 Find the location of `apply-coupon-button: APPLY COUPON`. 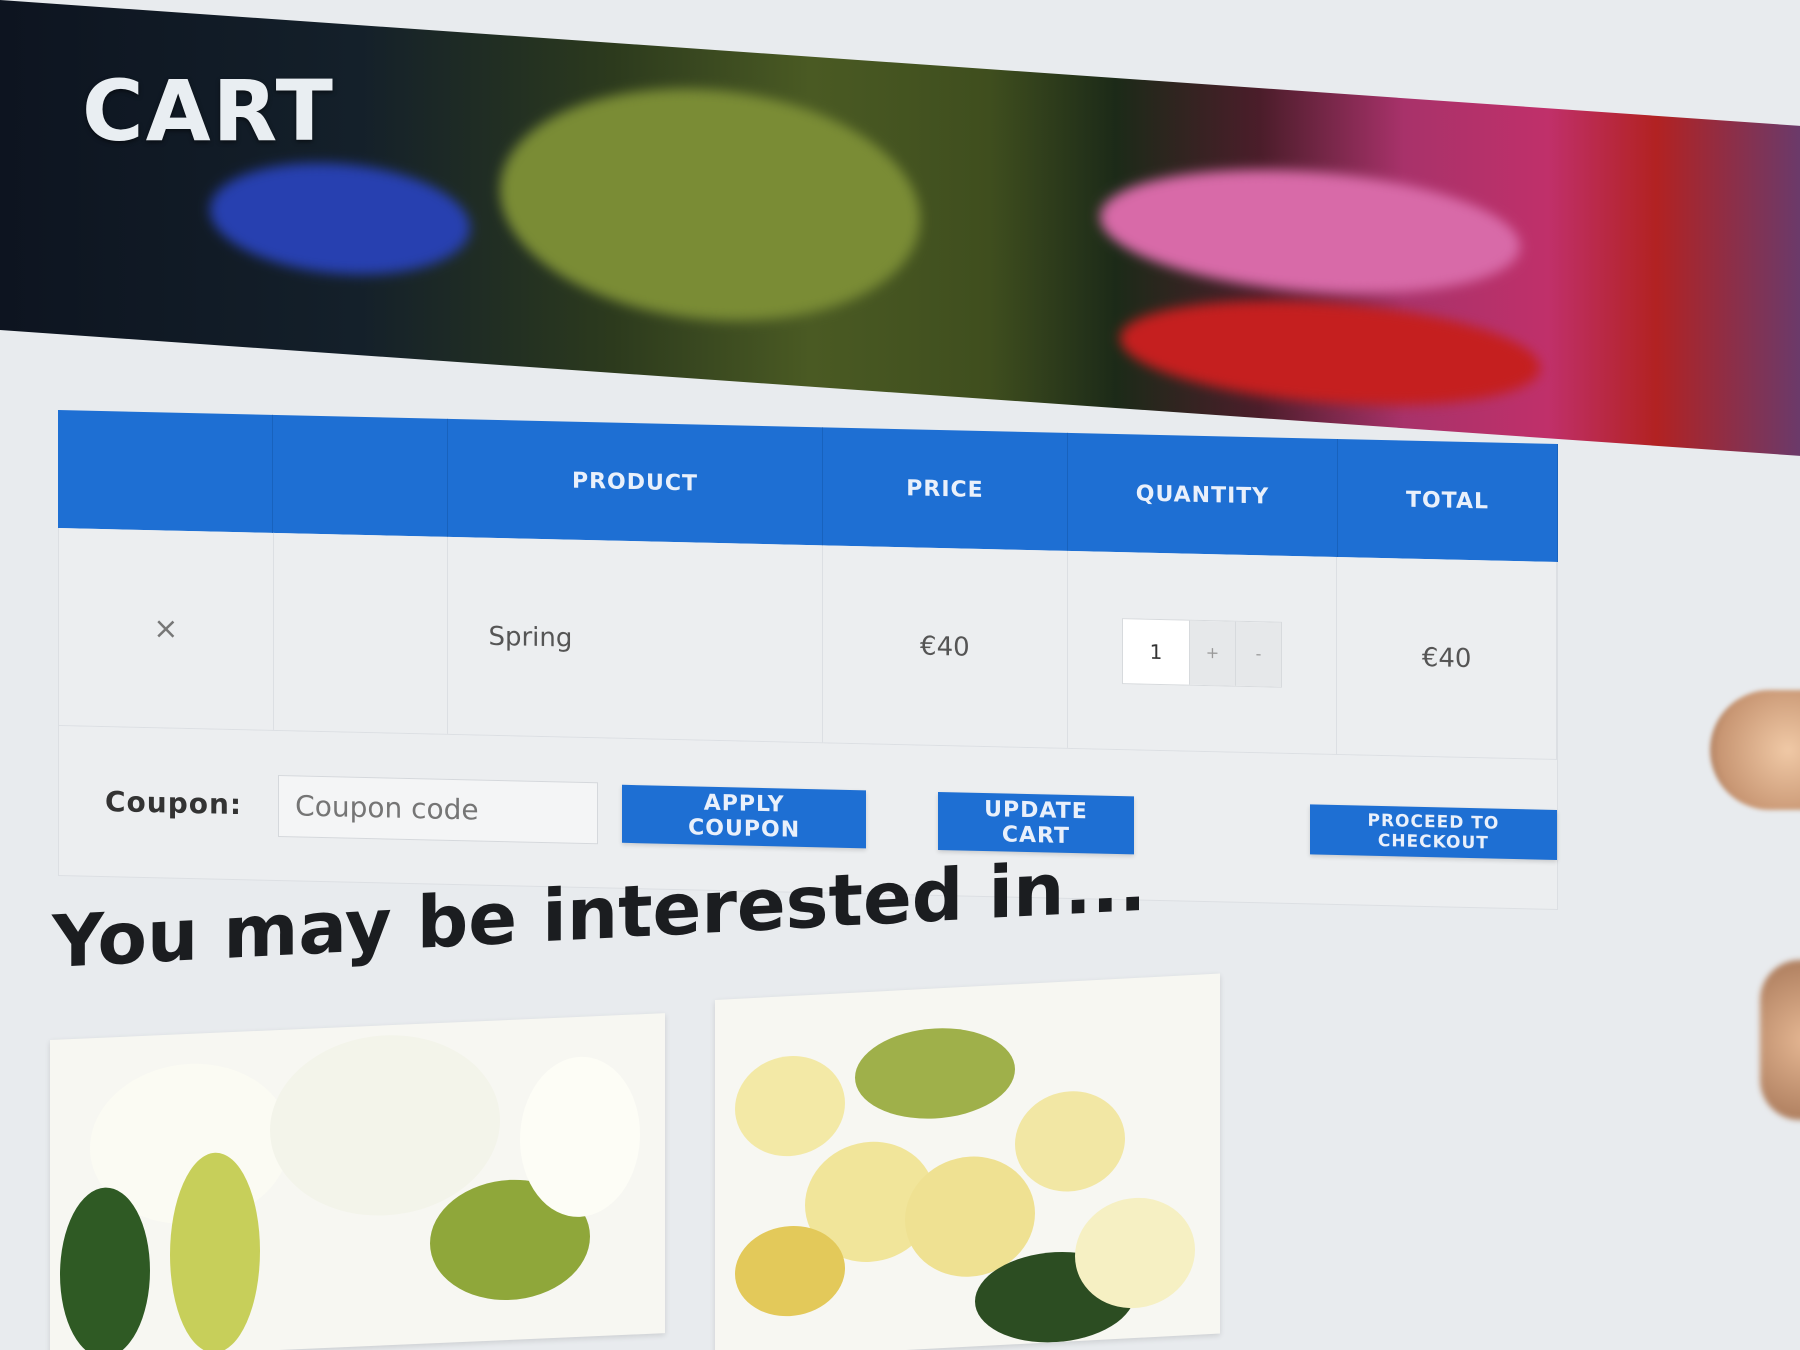

apply-coupon-button: APPLY COUPON is located at coordinates (744, 816).